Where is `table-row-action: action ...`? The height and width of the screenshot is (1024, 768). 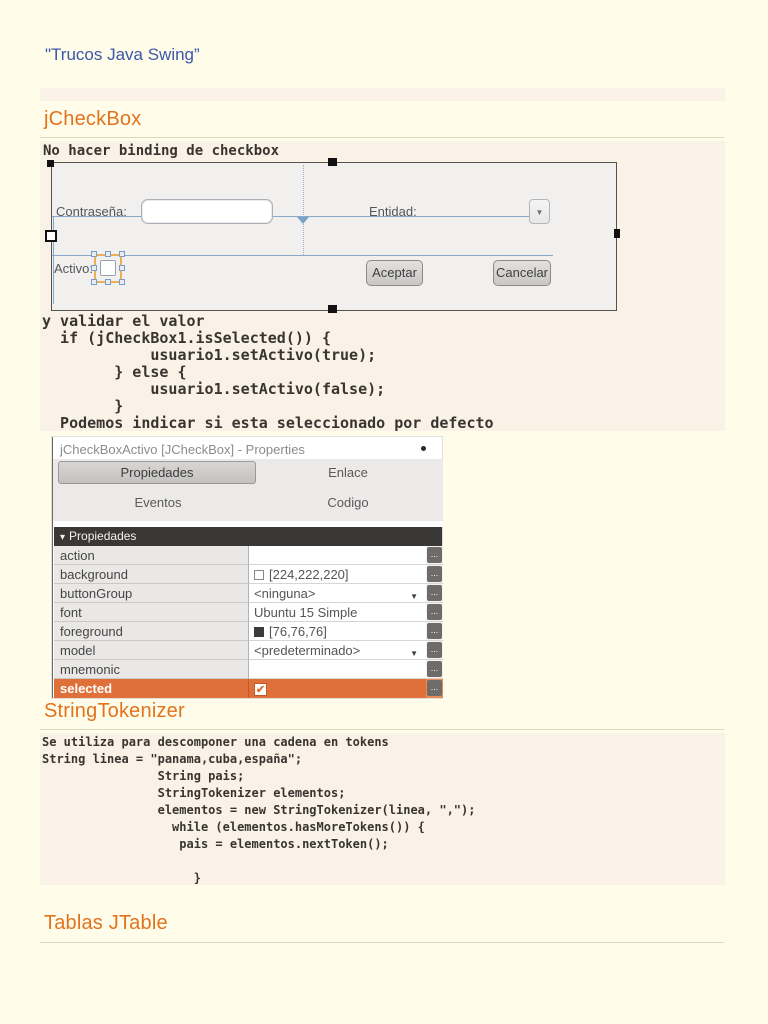
table-row-action: action ... is located at coordinates (248, 555).